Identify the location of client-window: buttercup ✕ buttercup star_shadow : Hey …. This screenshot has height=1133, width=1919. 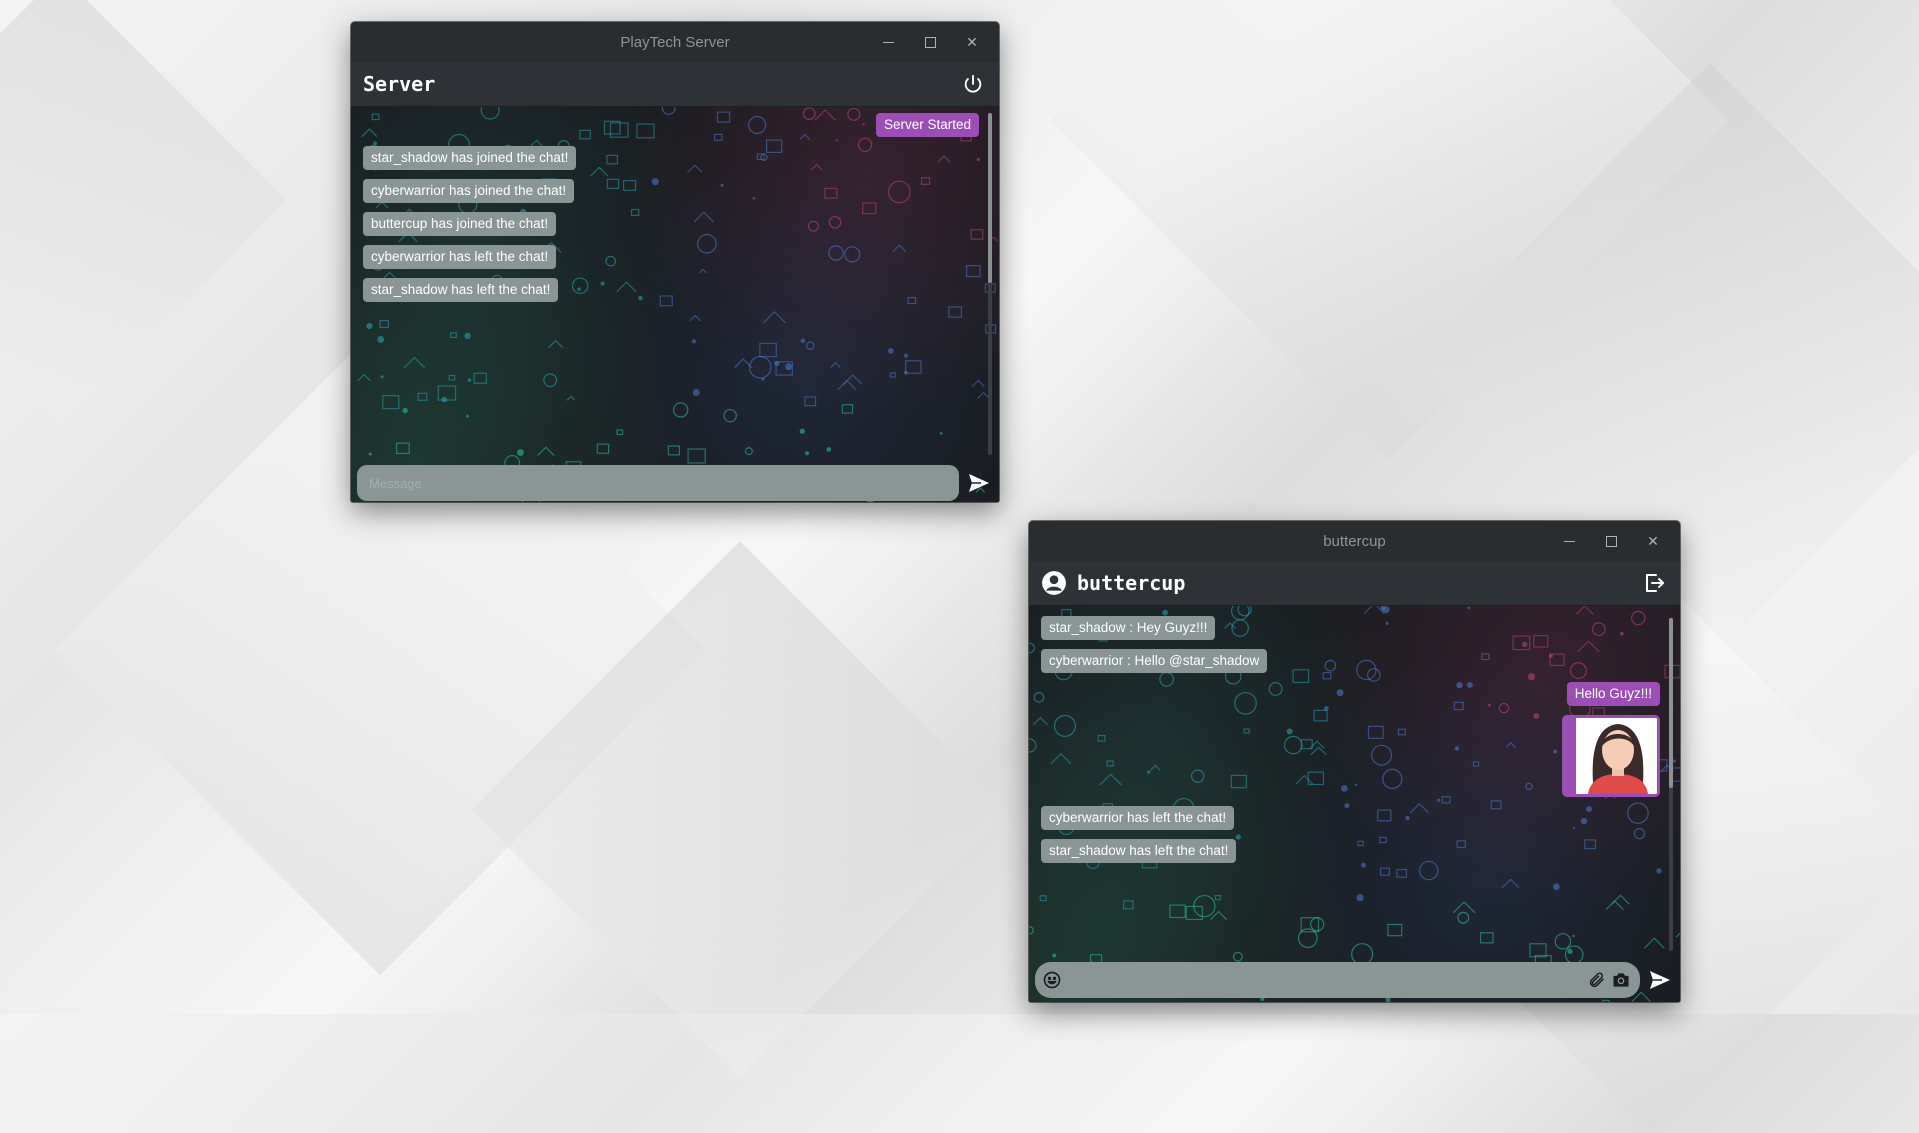
(1354, 761).